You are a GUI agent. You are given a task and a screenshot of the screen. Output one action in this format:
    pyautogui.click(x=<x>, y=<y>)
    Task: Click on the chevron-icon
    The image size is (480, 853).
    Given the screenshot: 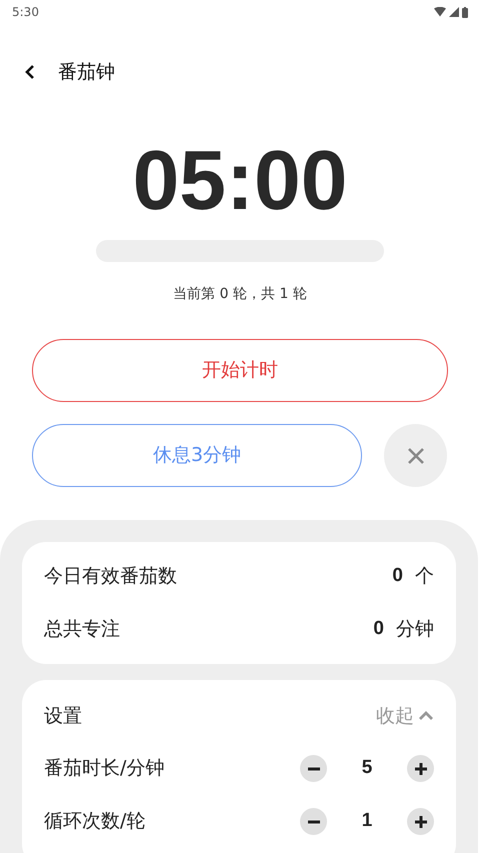 What is the action you would take?
    pyautogui.click(x=426, y=716)
    